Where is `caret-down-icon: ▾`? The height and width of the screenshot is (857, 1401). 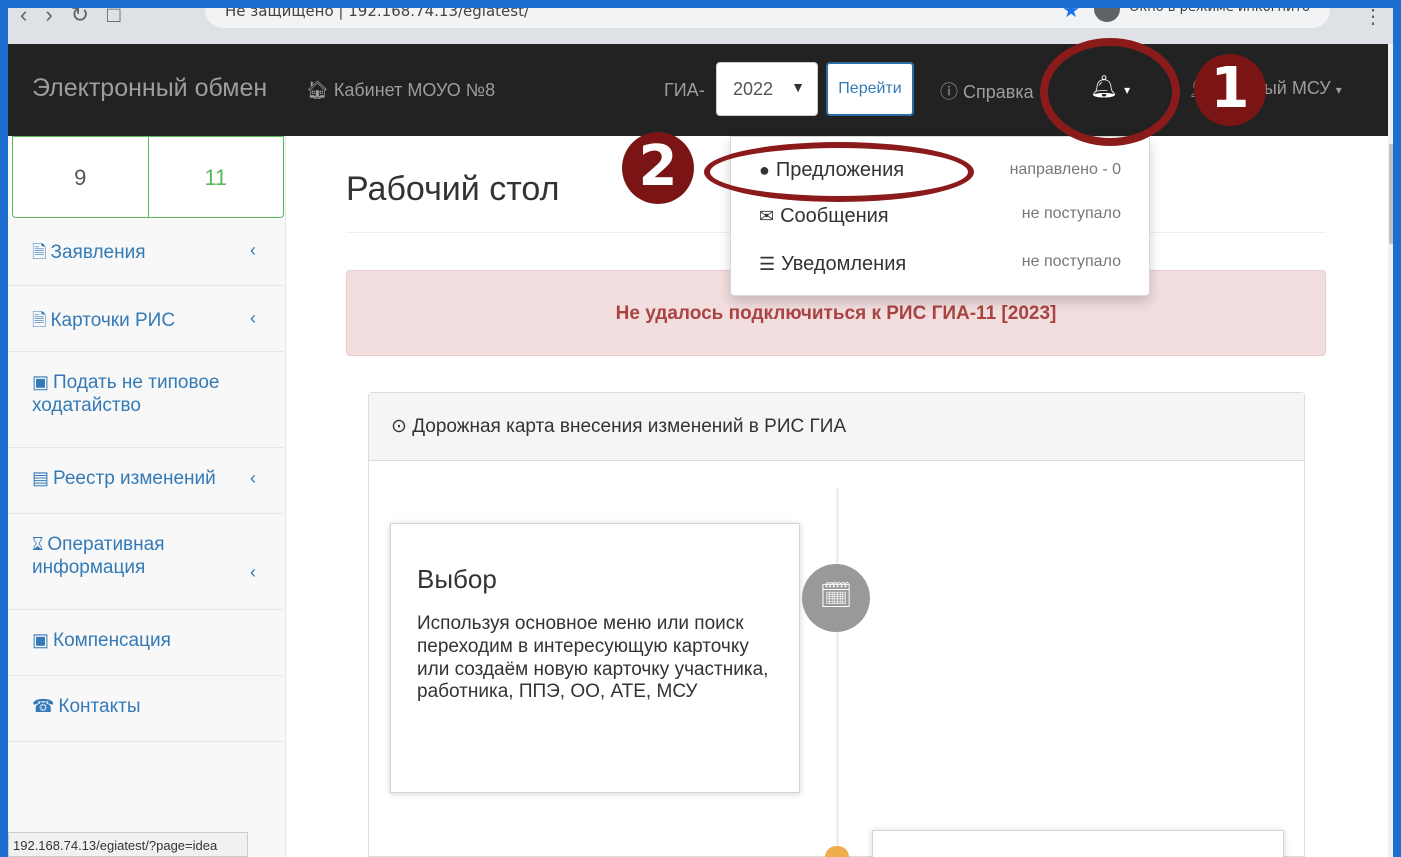
caret-down-icon: ▾ is located at coordinates (1338, 90).